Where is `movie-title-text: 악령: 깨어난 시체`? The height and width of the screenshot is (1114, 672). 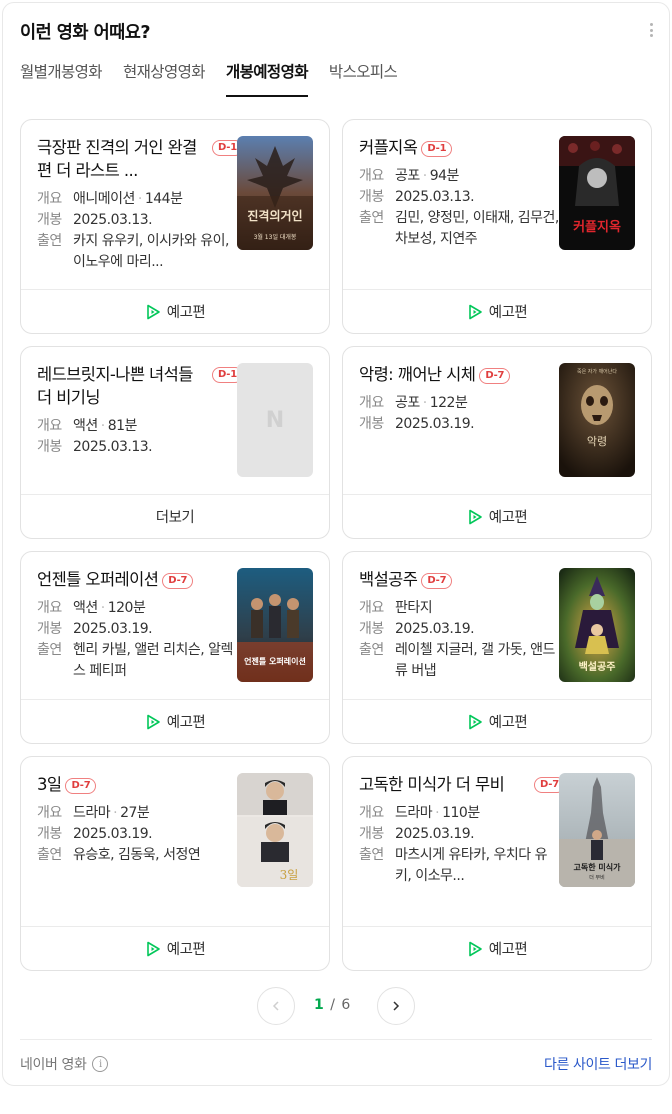 movie-title-text: 악령: 깨어난 시체 is located at coordinates (417, 374).